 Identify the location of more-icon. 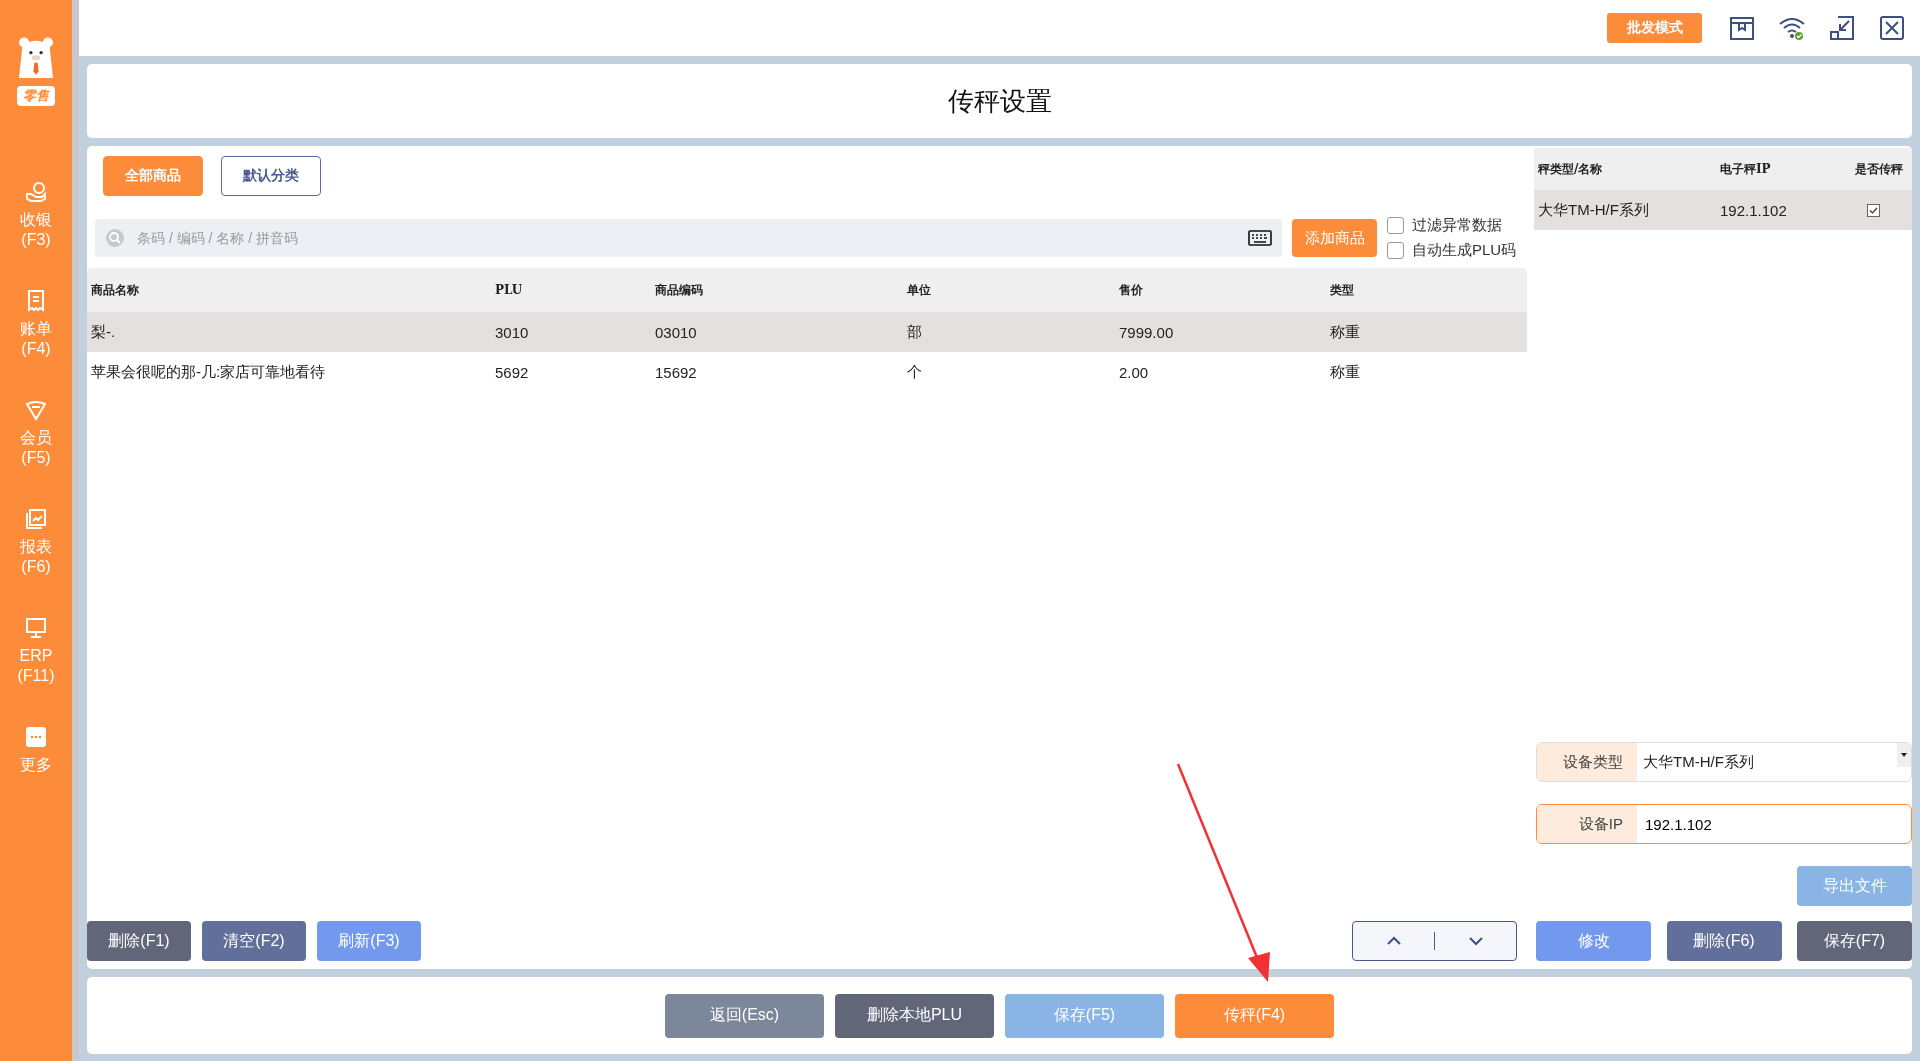
(36, 737).